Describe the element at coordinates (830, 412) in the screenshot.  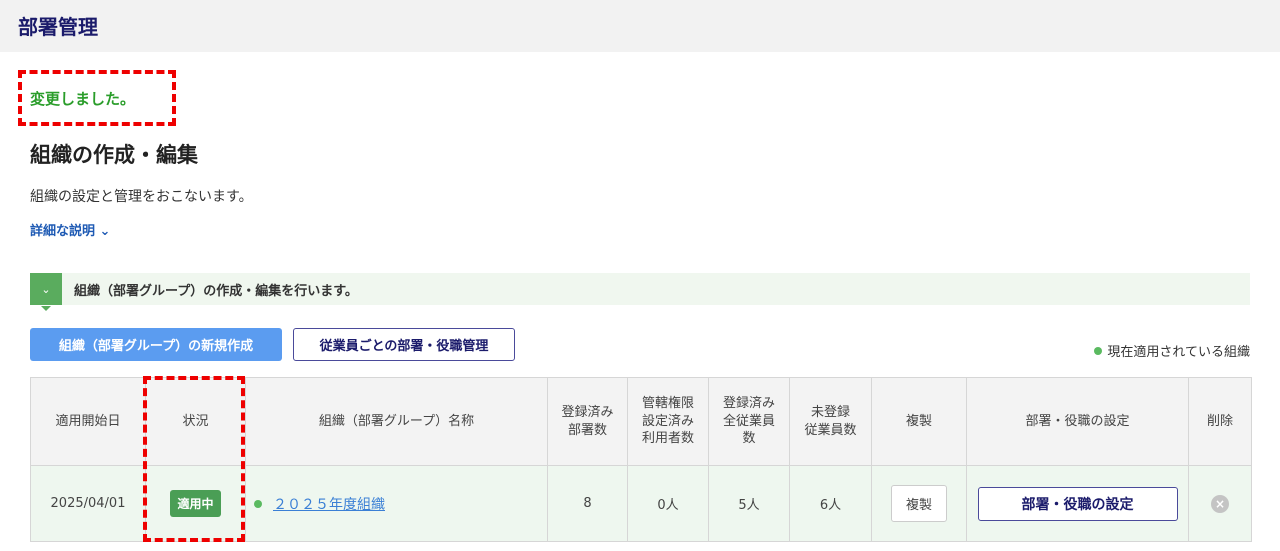
I see `column-header-line: 未登録` at that location.